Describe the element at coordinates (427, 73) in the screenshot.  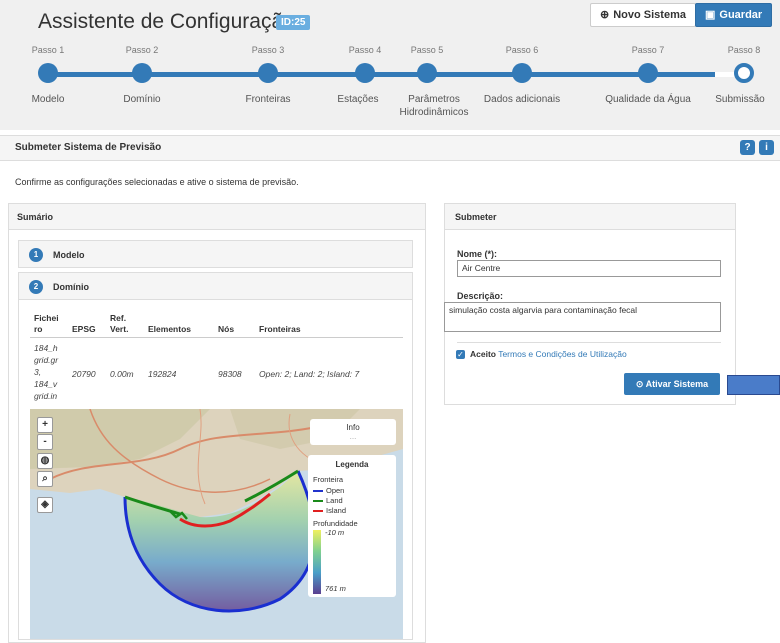
I see `step-5-dot` at that location.